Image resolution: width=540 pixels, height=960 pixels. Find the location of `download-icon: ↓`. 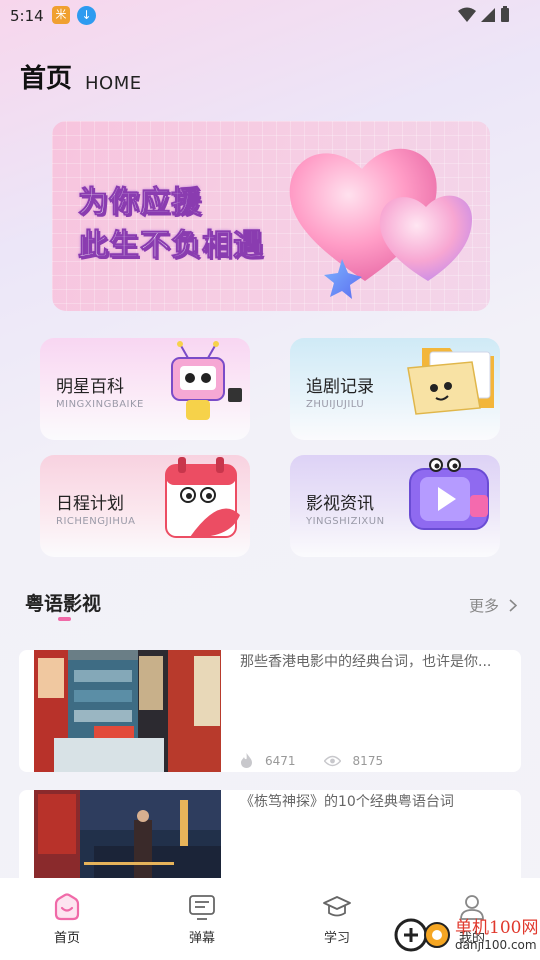

download-icon: ↓ is located at coordinates (86, 15).